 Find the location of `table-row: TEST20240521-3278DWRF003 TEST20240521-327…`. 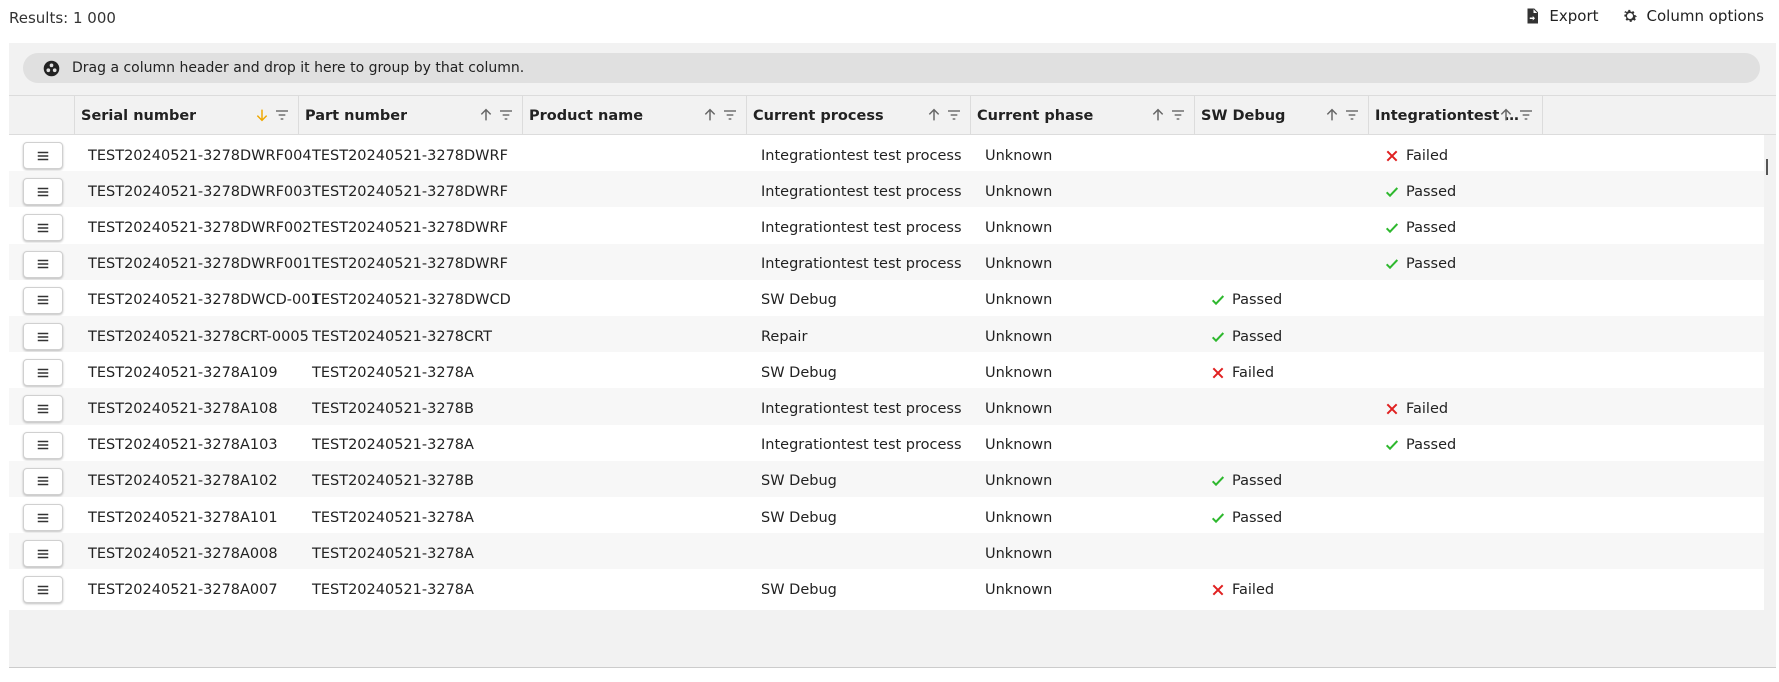

table-row: TEST20240521-3278DWRF003 TEST20240521-327… is located at coordinates (886, 192).